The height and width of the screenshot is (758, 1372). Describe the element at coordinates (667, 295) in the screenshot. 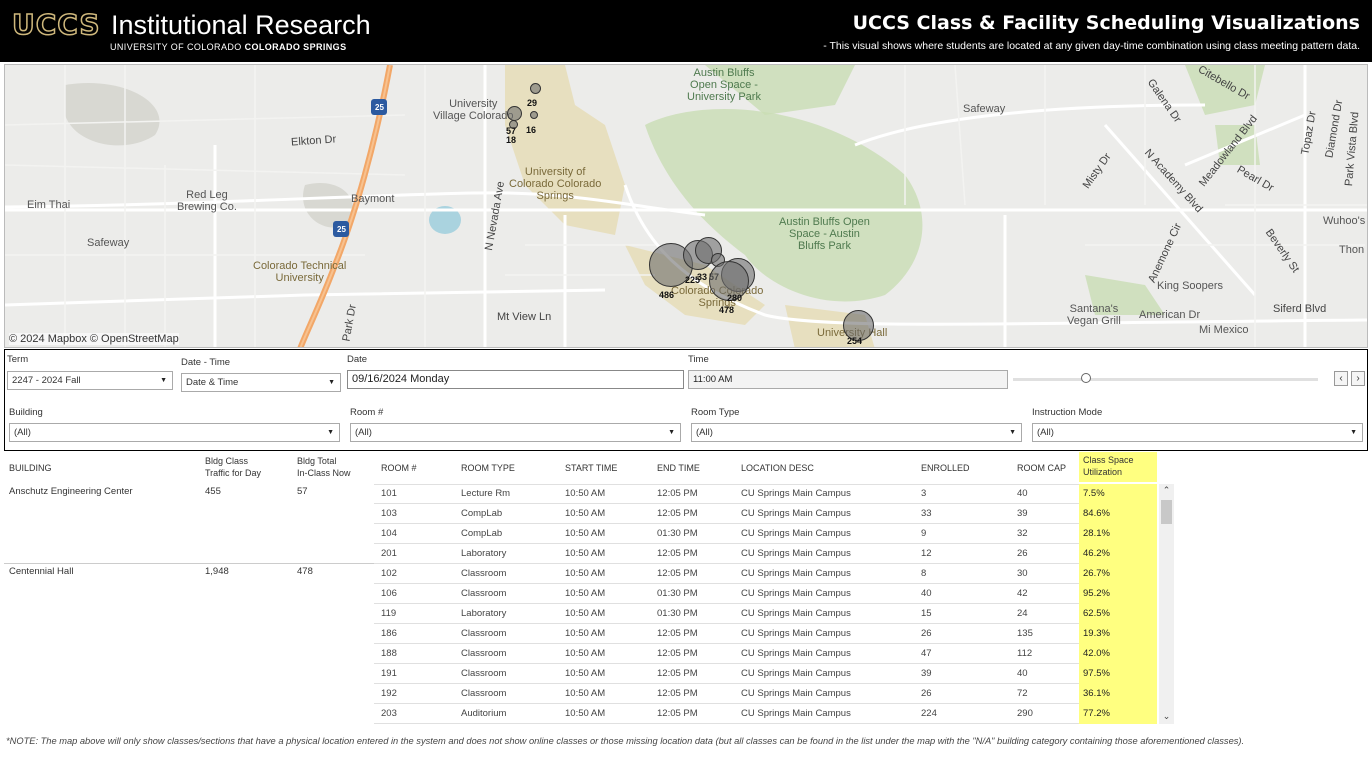

I see `map-bubble-label: 486` at that location.